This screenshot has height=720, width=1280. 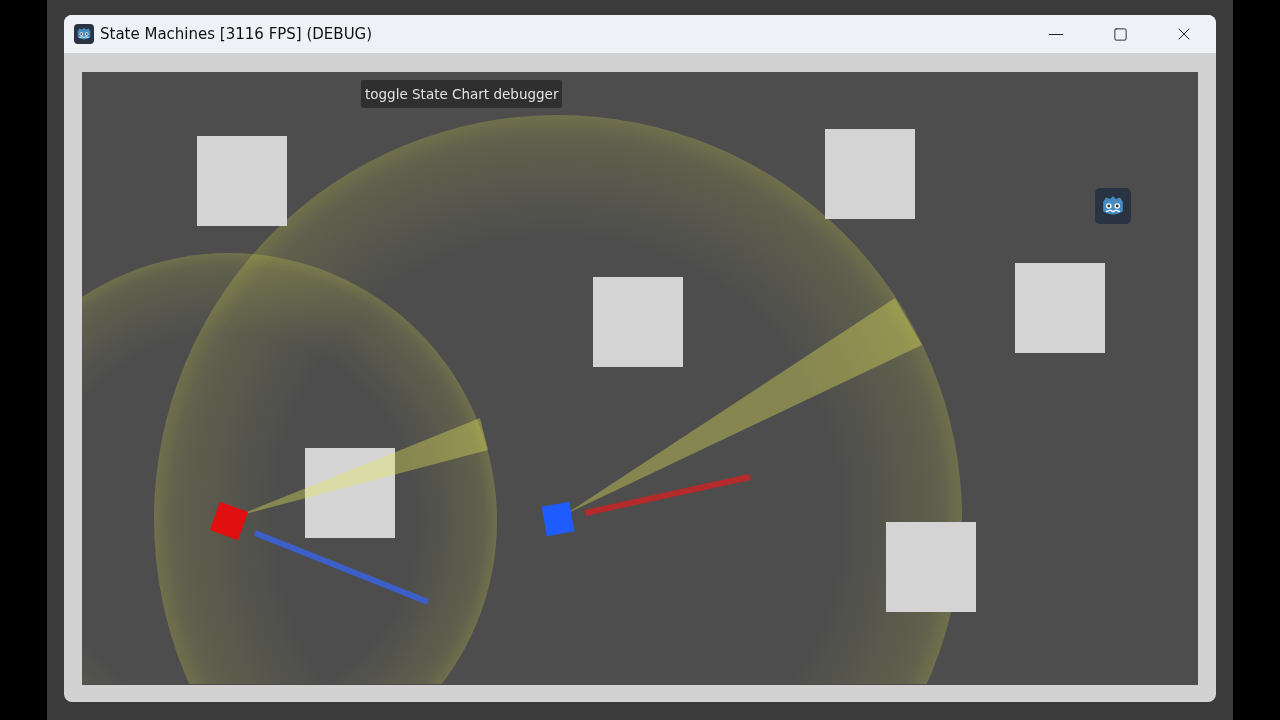 I want to click on toggle-debugger-button: toggle State Chart debugger, so click(x=462, y=94).